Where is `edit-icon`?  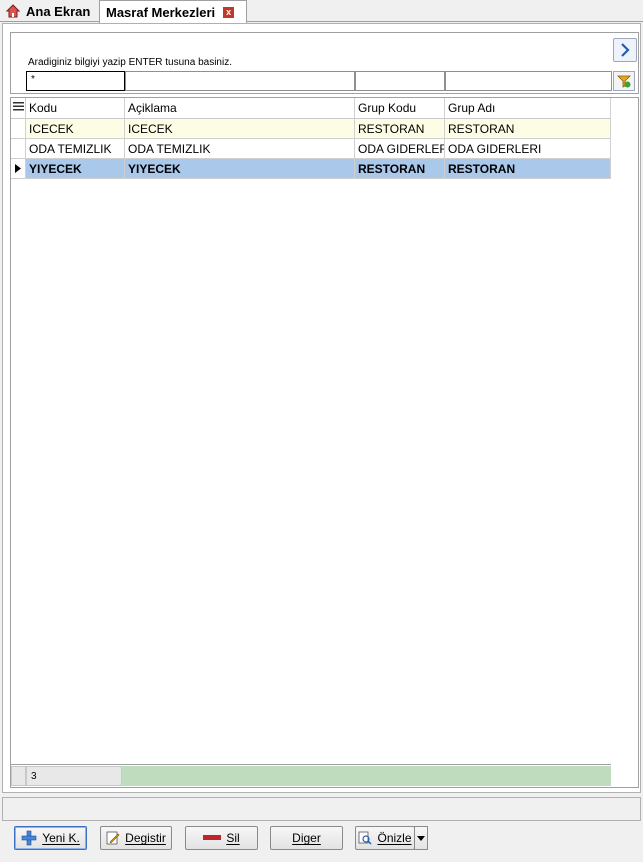
edit-icon is located at coordinates (113, 838).